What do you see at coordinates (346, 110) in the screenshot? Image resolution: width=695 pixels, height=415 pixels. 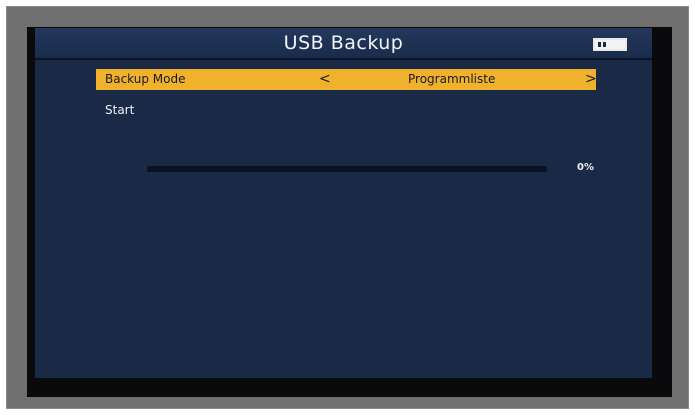 I see `menu-item-start: Start` at bounding box center [346, 110].